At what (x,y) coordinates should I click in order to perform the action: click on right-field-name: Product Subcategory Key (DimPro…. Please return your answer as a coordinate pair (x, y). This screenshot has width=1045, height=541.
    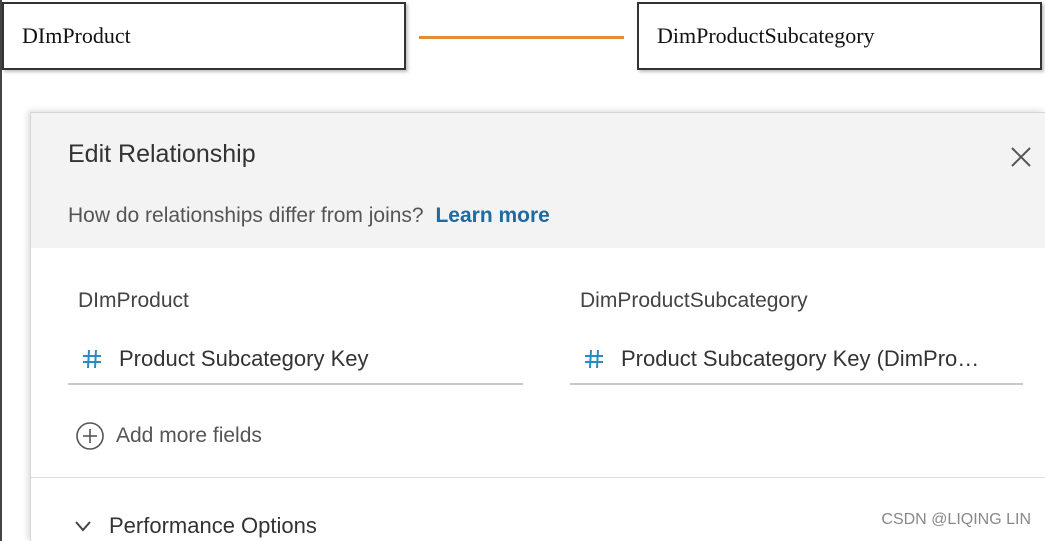
    Looking at the image, I should click on (800, 358).